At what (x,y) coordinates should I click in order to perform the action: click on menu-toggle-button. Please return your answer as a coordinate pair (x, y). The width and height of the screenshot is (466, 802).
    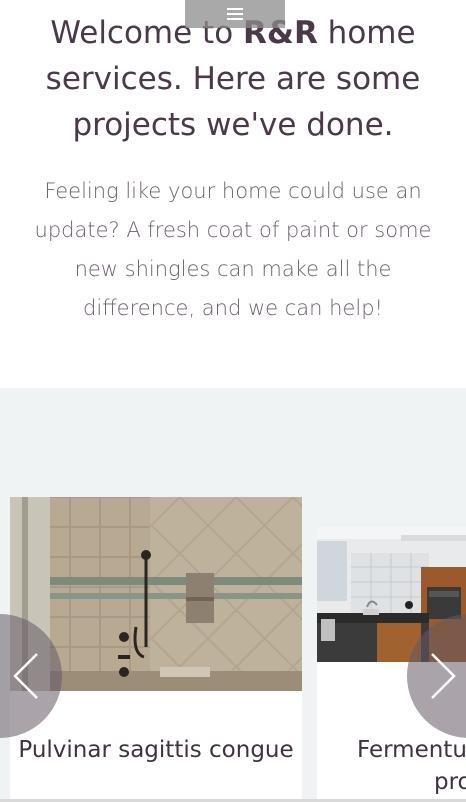
    Looking at the image, I should click on (235, 14).